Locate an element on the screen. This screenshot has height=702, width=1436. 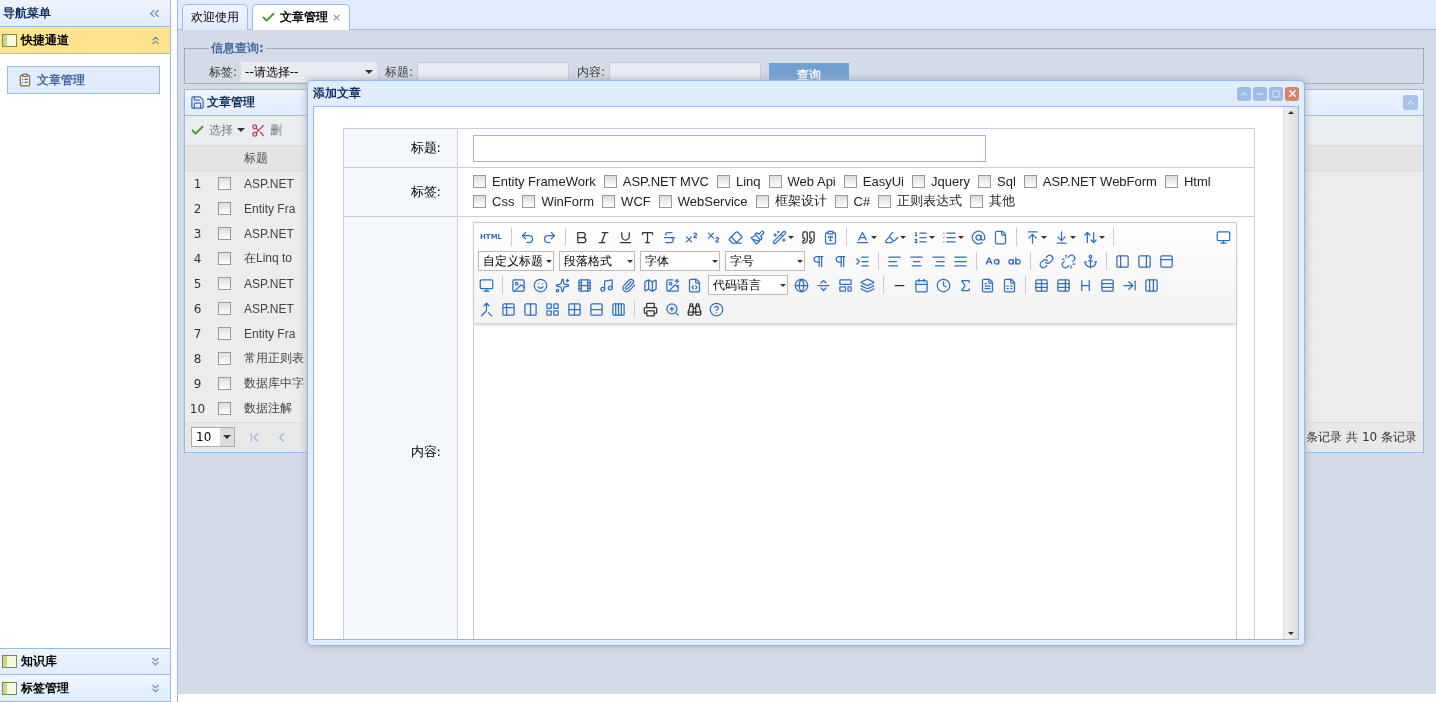
code-file-icon is located at coordinates (694, 285).